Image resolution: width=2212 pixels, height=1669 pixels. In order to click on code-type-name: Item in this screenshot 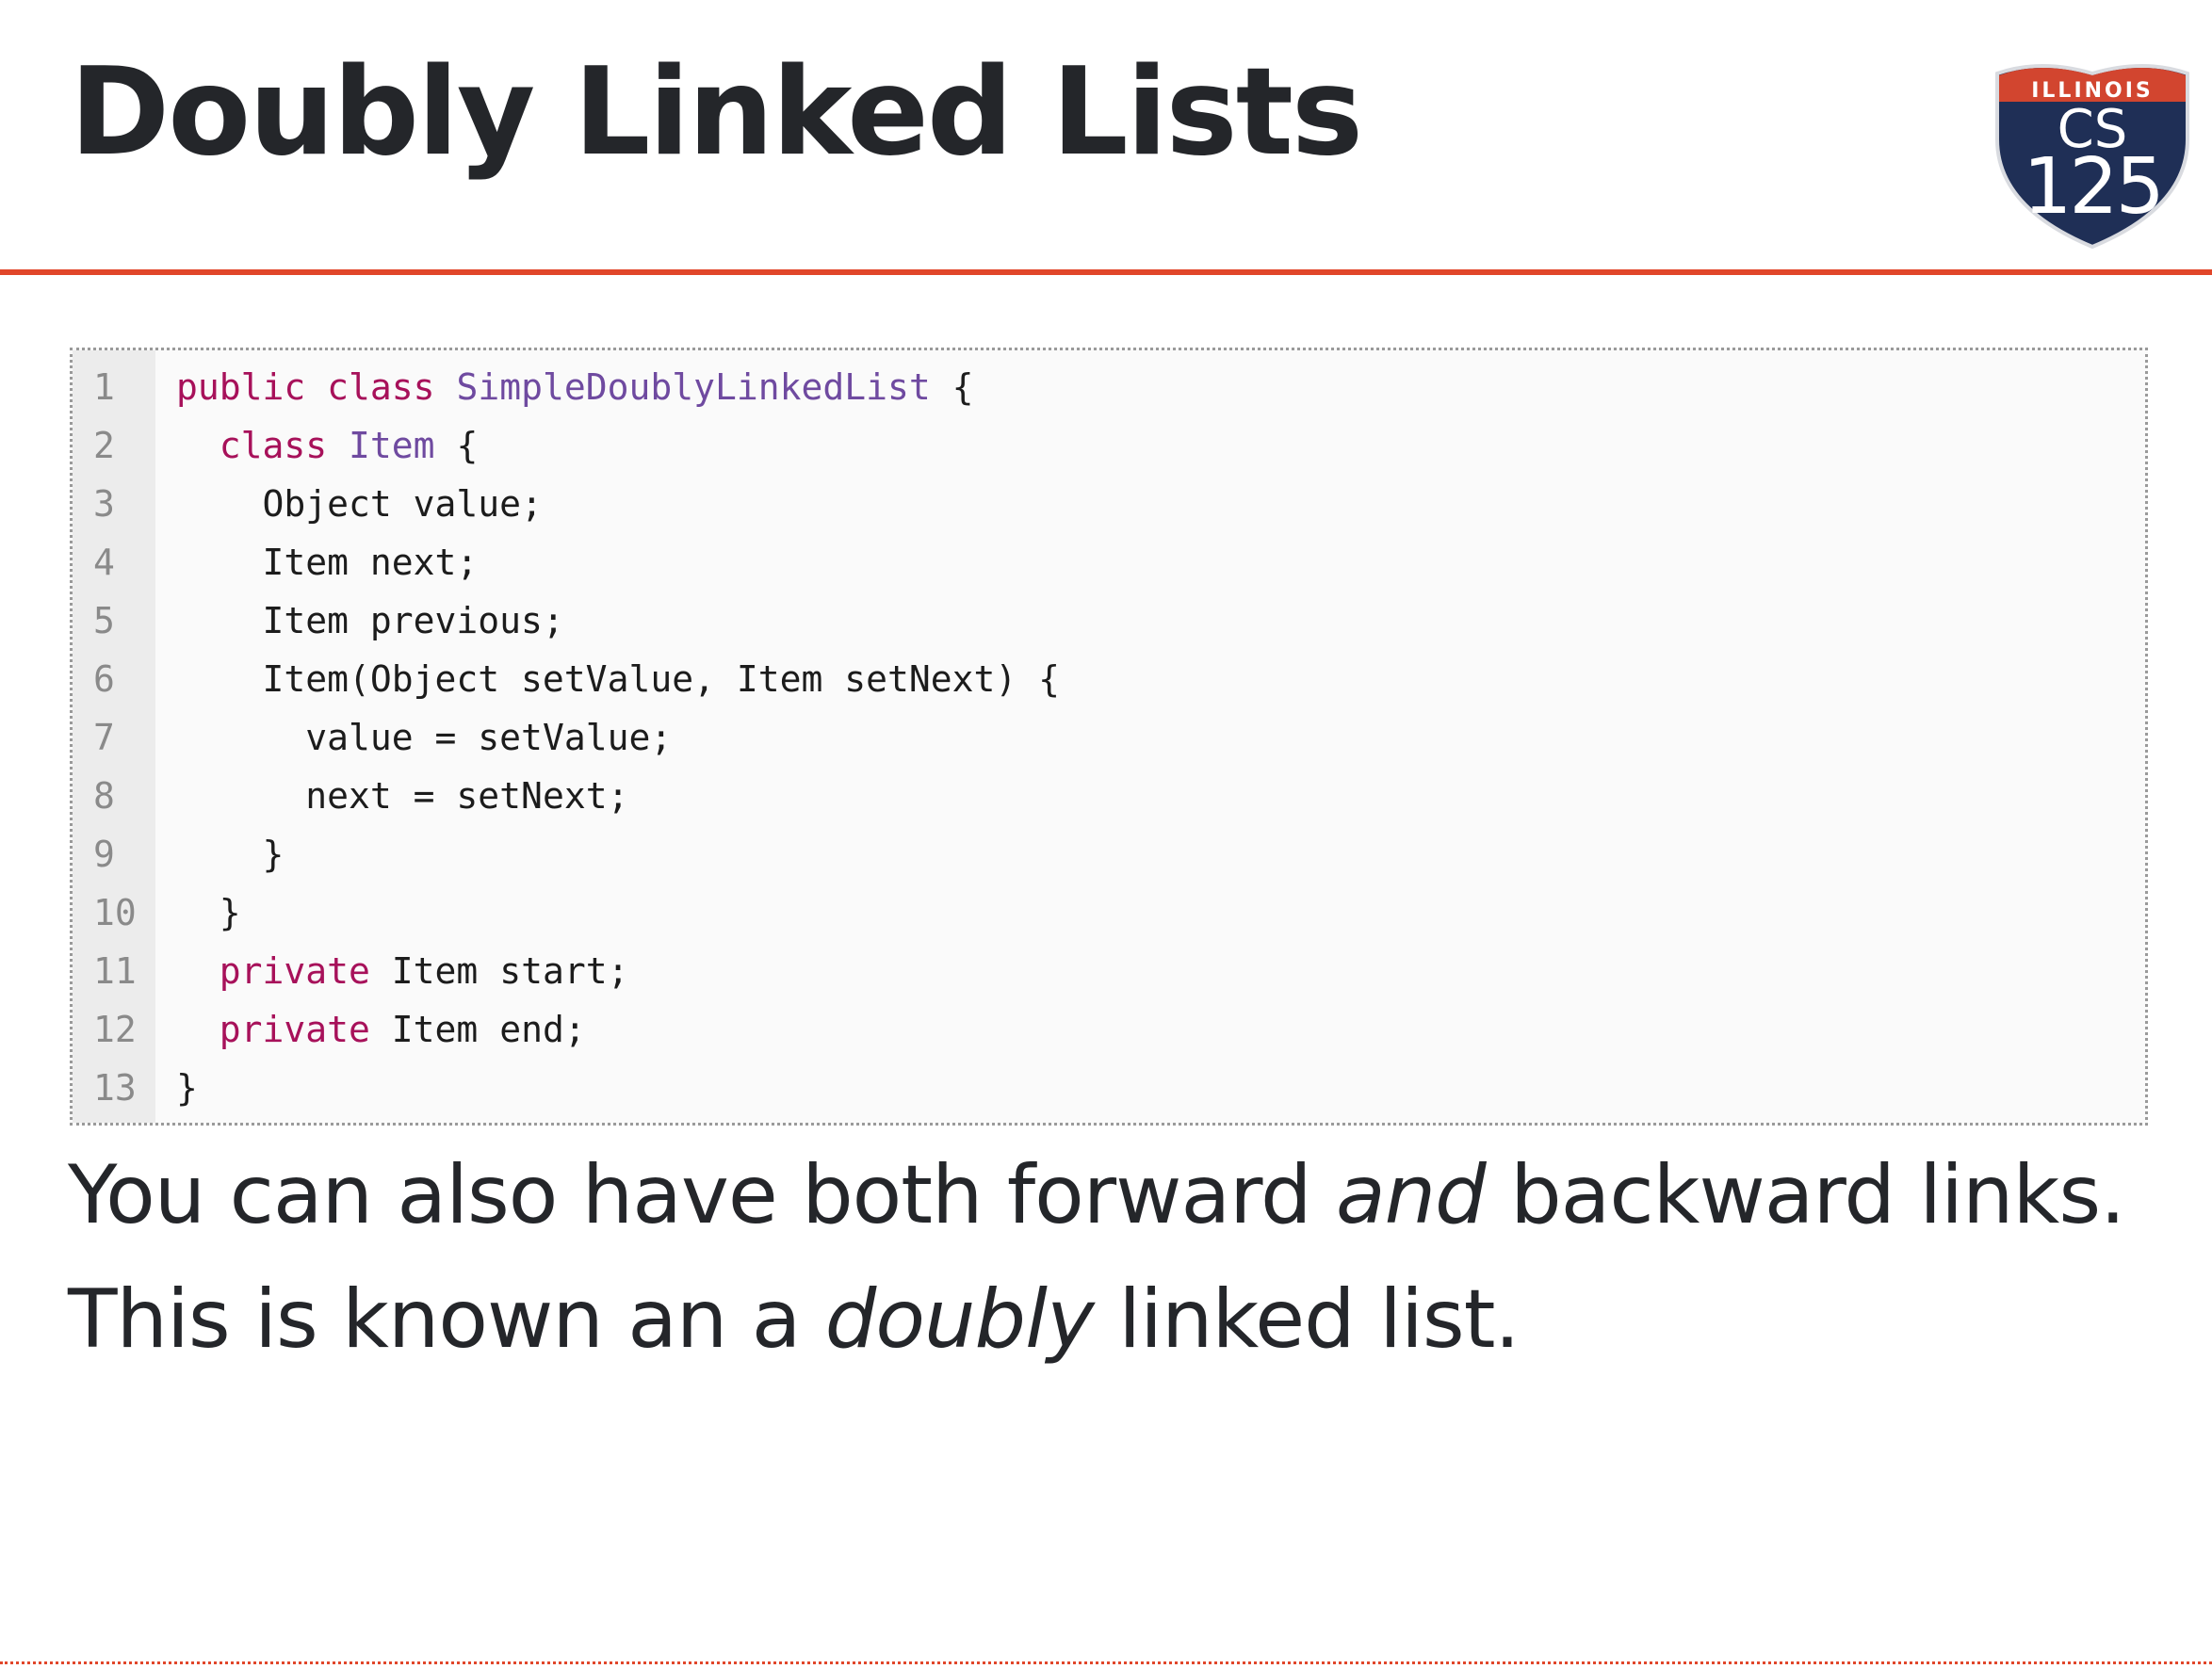, I will do `click(392, 445)`.